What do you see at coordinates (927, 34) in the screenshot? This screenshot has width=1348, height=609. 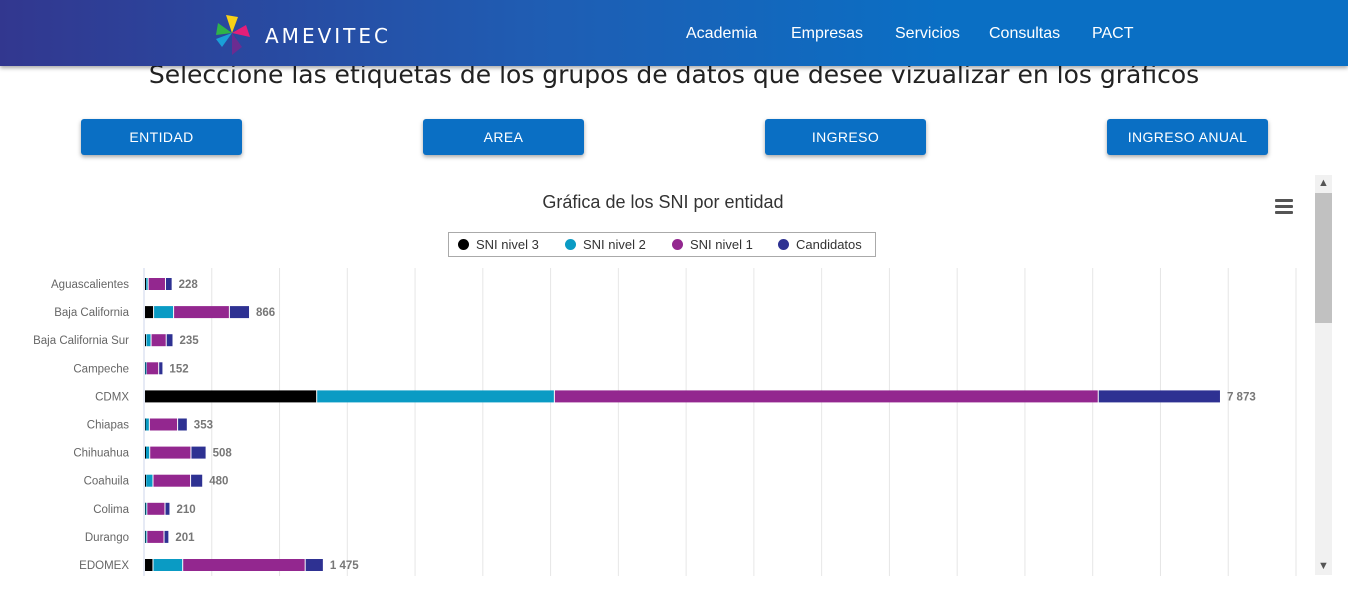 I see `nav-servicios: Servicios` at bounding box center [927, 34].